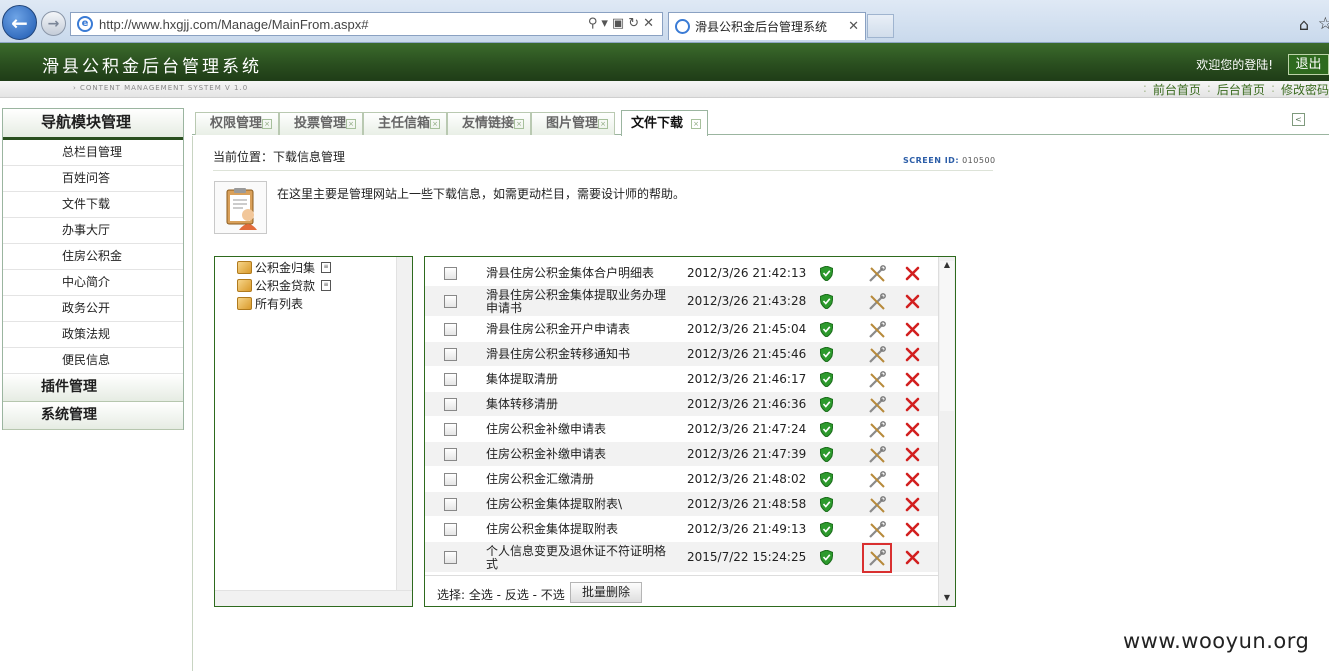  I want to click on select-options: 选择: 全选 - 反选 - 不选, so click(501, 594).